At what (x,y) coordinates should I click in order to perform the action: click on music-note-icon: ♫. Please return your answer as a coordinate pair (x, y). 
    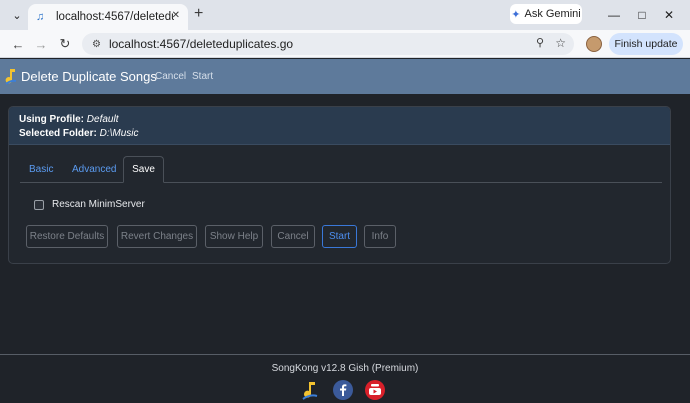
    Looking at the image, I should click on (40, 17).